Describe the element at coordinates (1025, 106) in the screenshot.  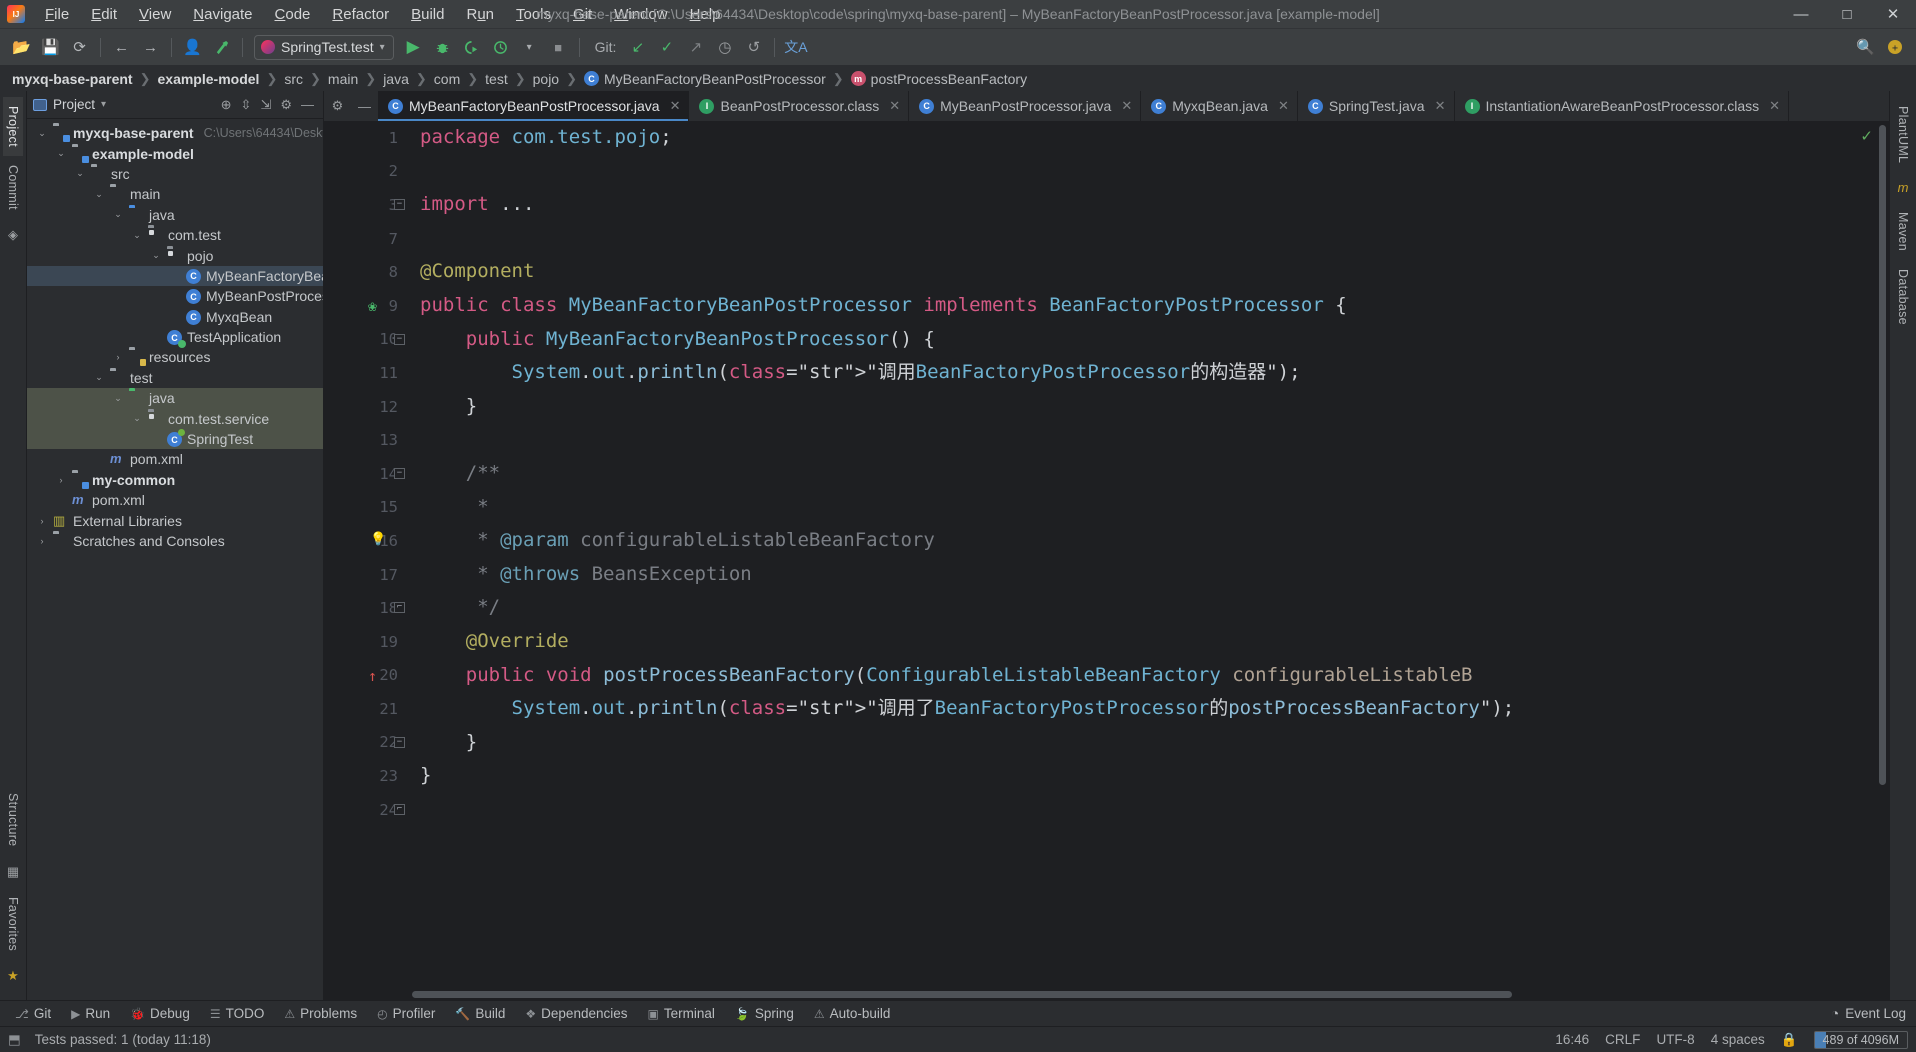
I see `editor-tab-mybeanpostprocessor-java: C MyBeanPostProcessor.java ✕` at that location.